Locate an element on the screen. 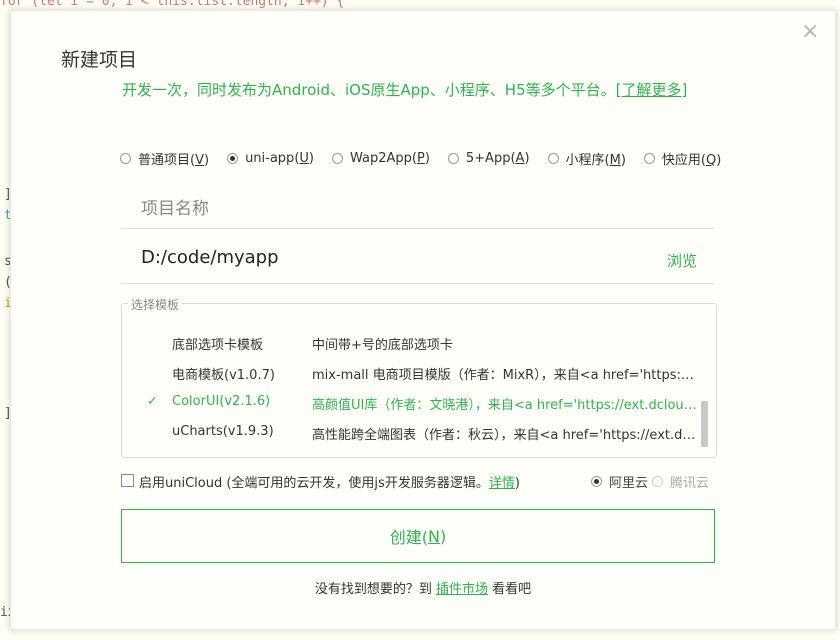  project-type-option: Wap2App(P) is located at coordinates (380, 158).